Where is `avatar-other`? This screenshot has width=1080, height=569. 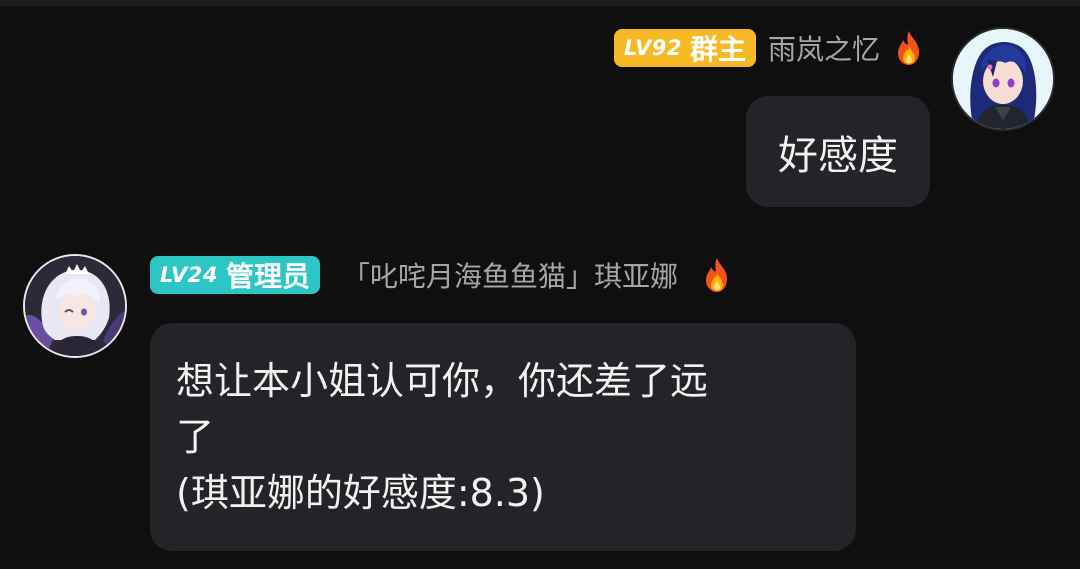 avatar-other is located at coordinates (75, 306).